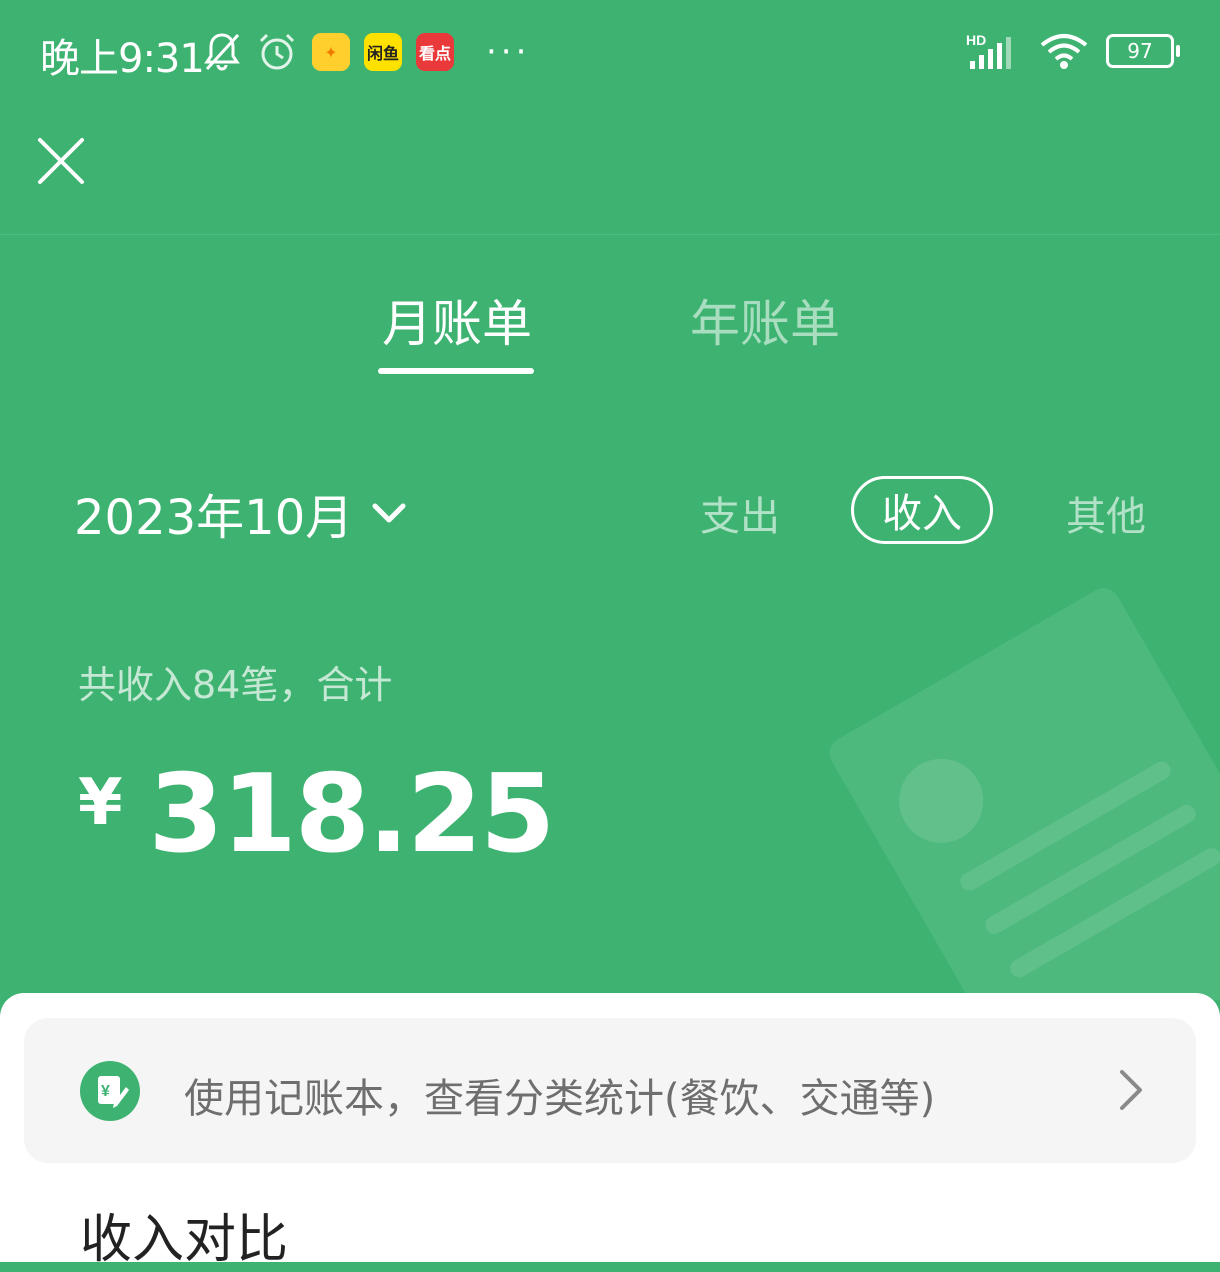 The height and width of the screenshot is (1272, 1220). I want to click on status-bar: 晚上9:31 ✦ 闲鱼 看点 ··· HD 97, so click(610, 52).